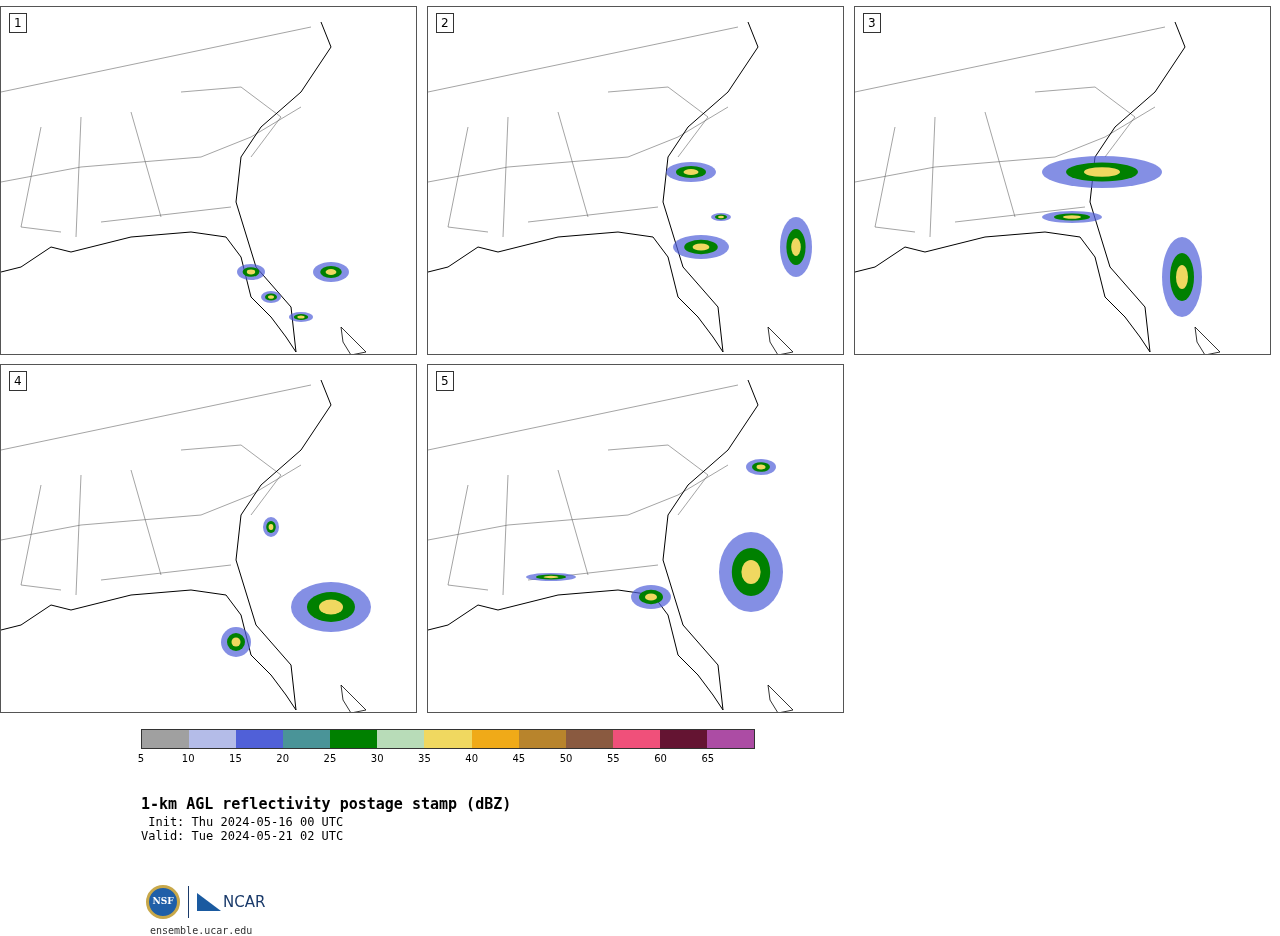 This screenshot has height=936, width=1280. I want to click on panel-number: 1, so click(18, 23).